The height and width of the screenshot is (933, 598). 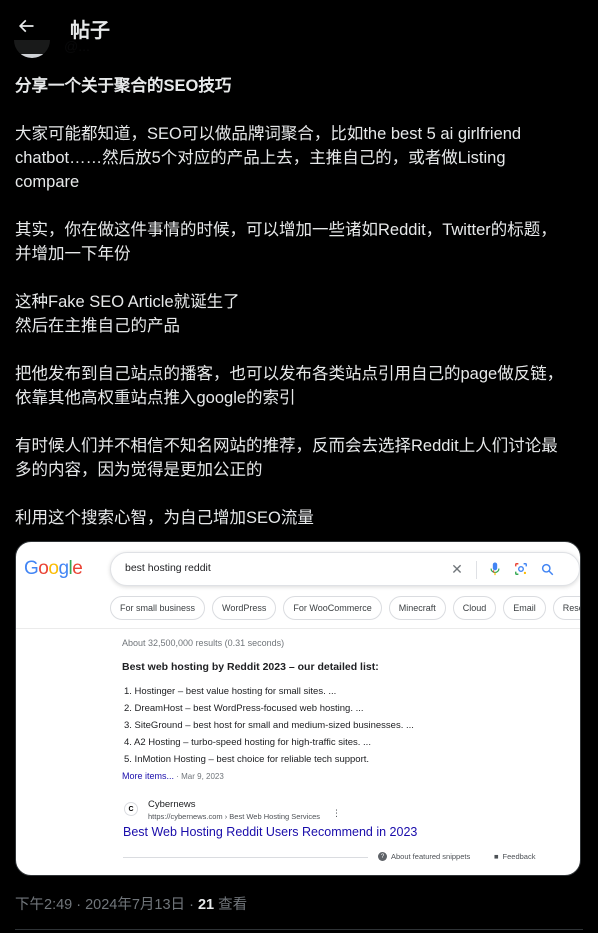 I want to click on more-items-link: More items... · Mar 9, 2023, so click(x=173, y=776).